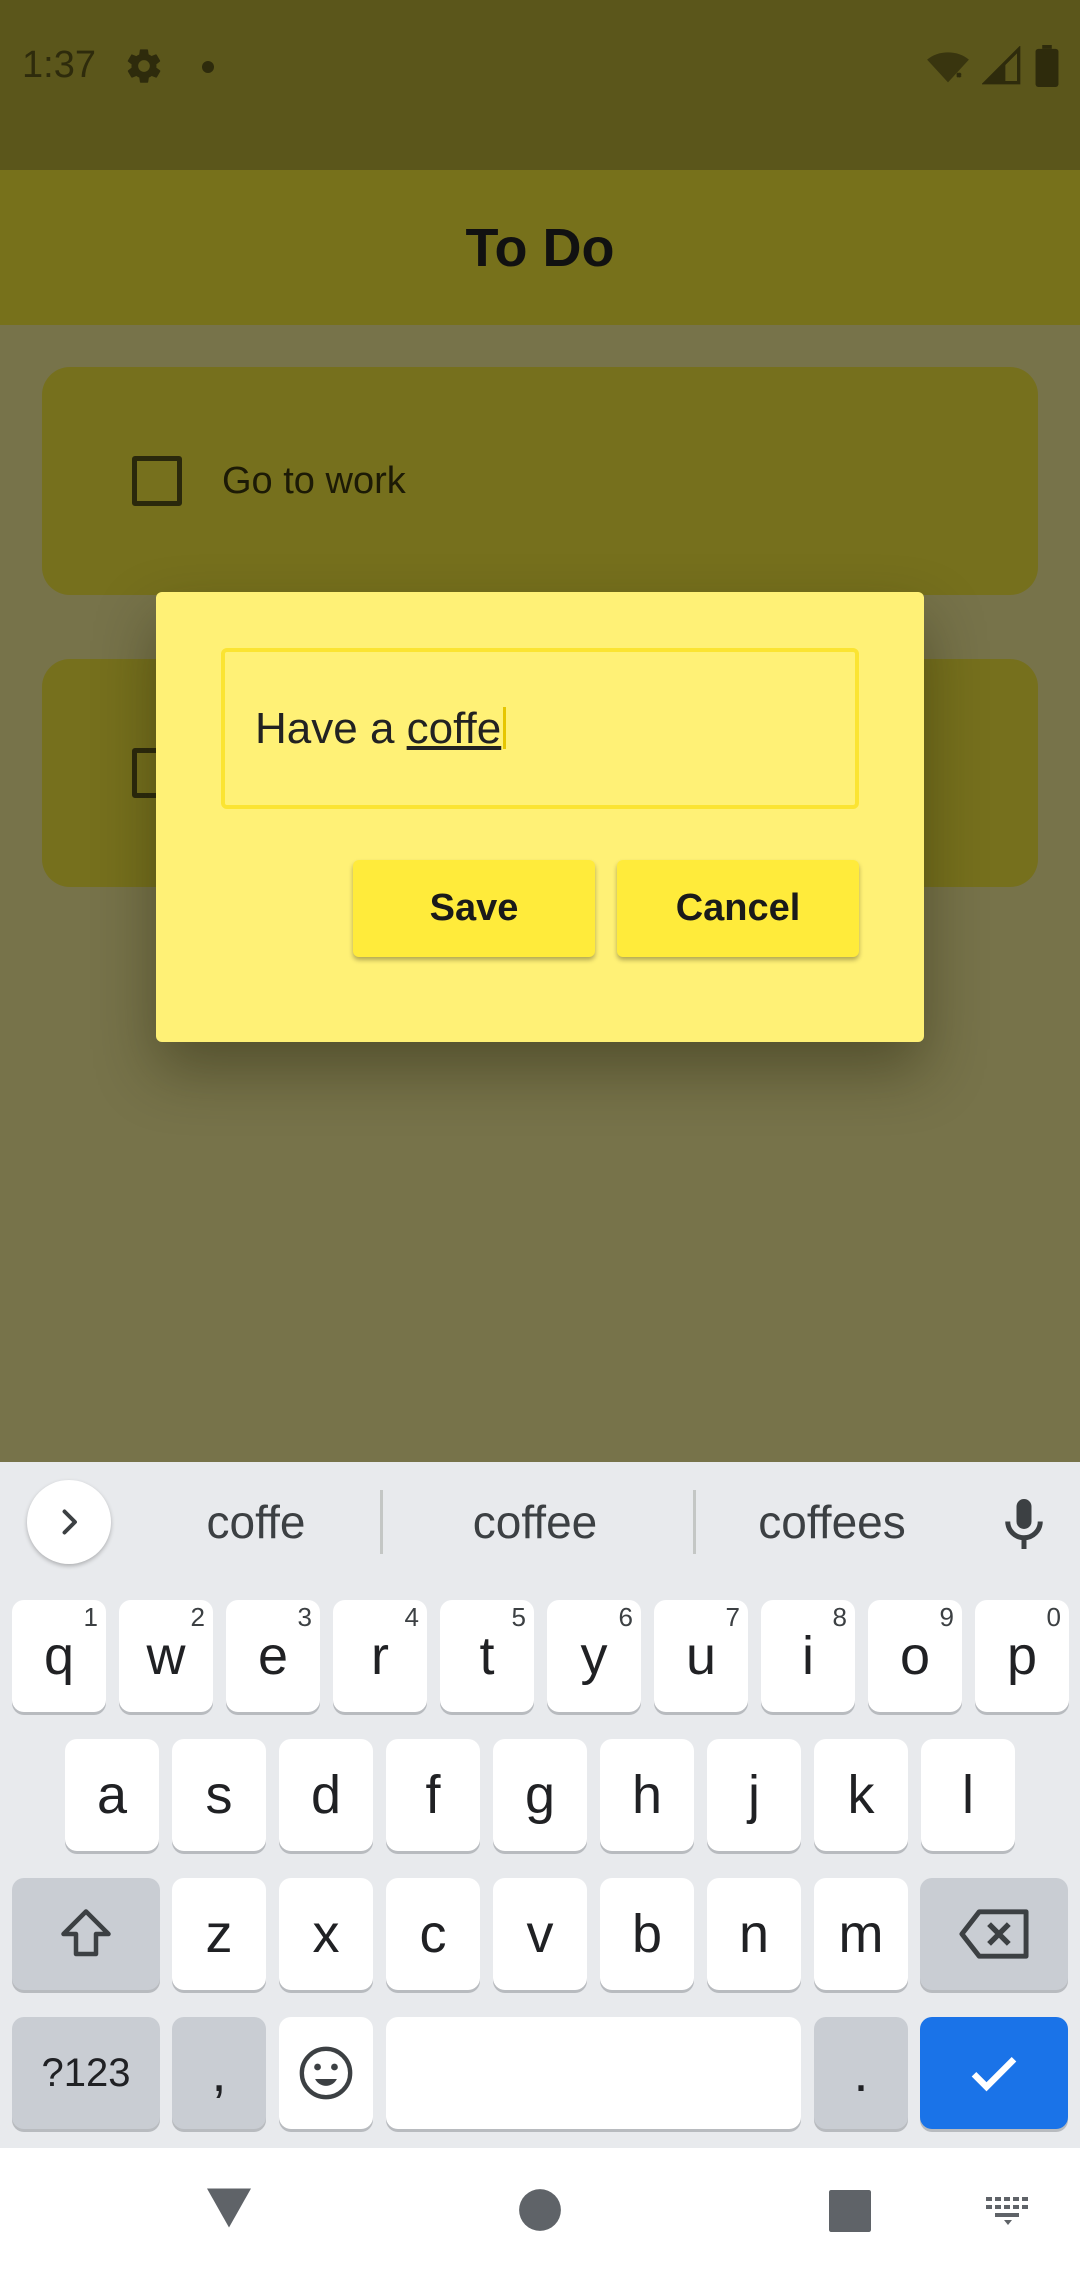 This screenshot has height=2280, width=1080. I want to click on app-bar: To Do, so click(540, 247).